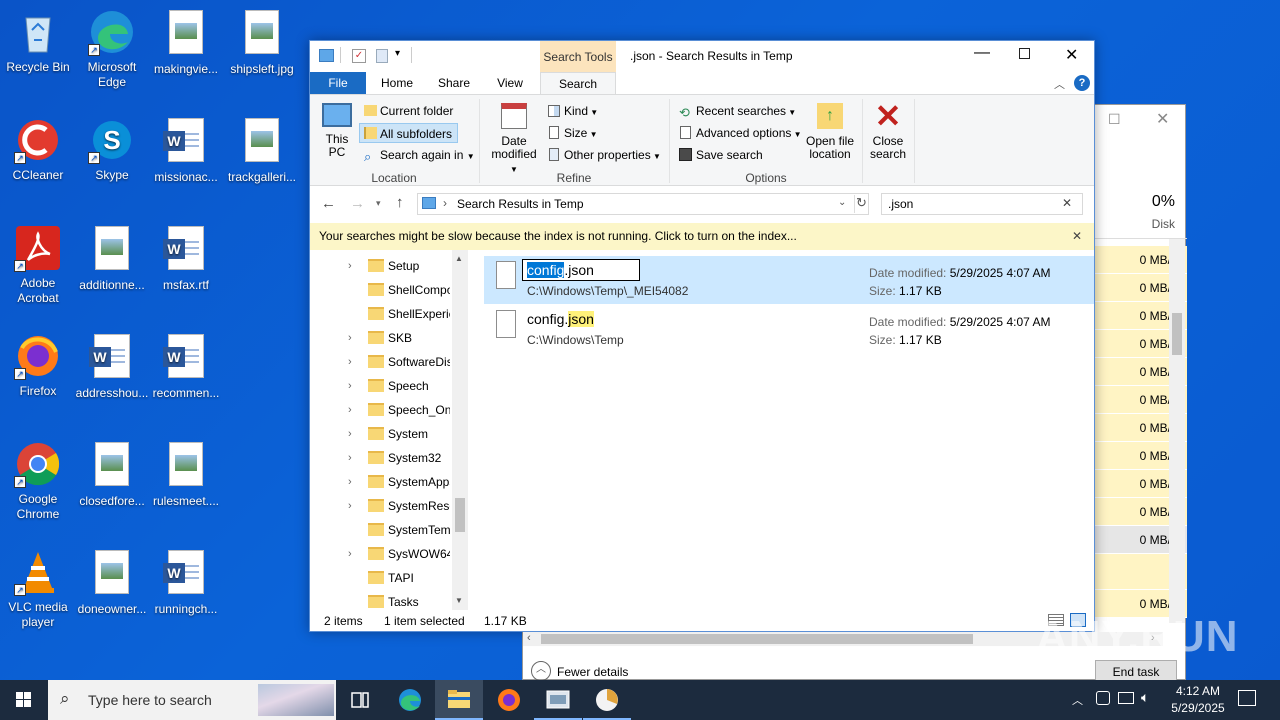 Image resolution: width=1280 pixels, height=720 pixels. What do you see at coordinates (397, 83) in the screenshot?
I see `tab-home: Home` at bounding box center [397, 83].